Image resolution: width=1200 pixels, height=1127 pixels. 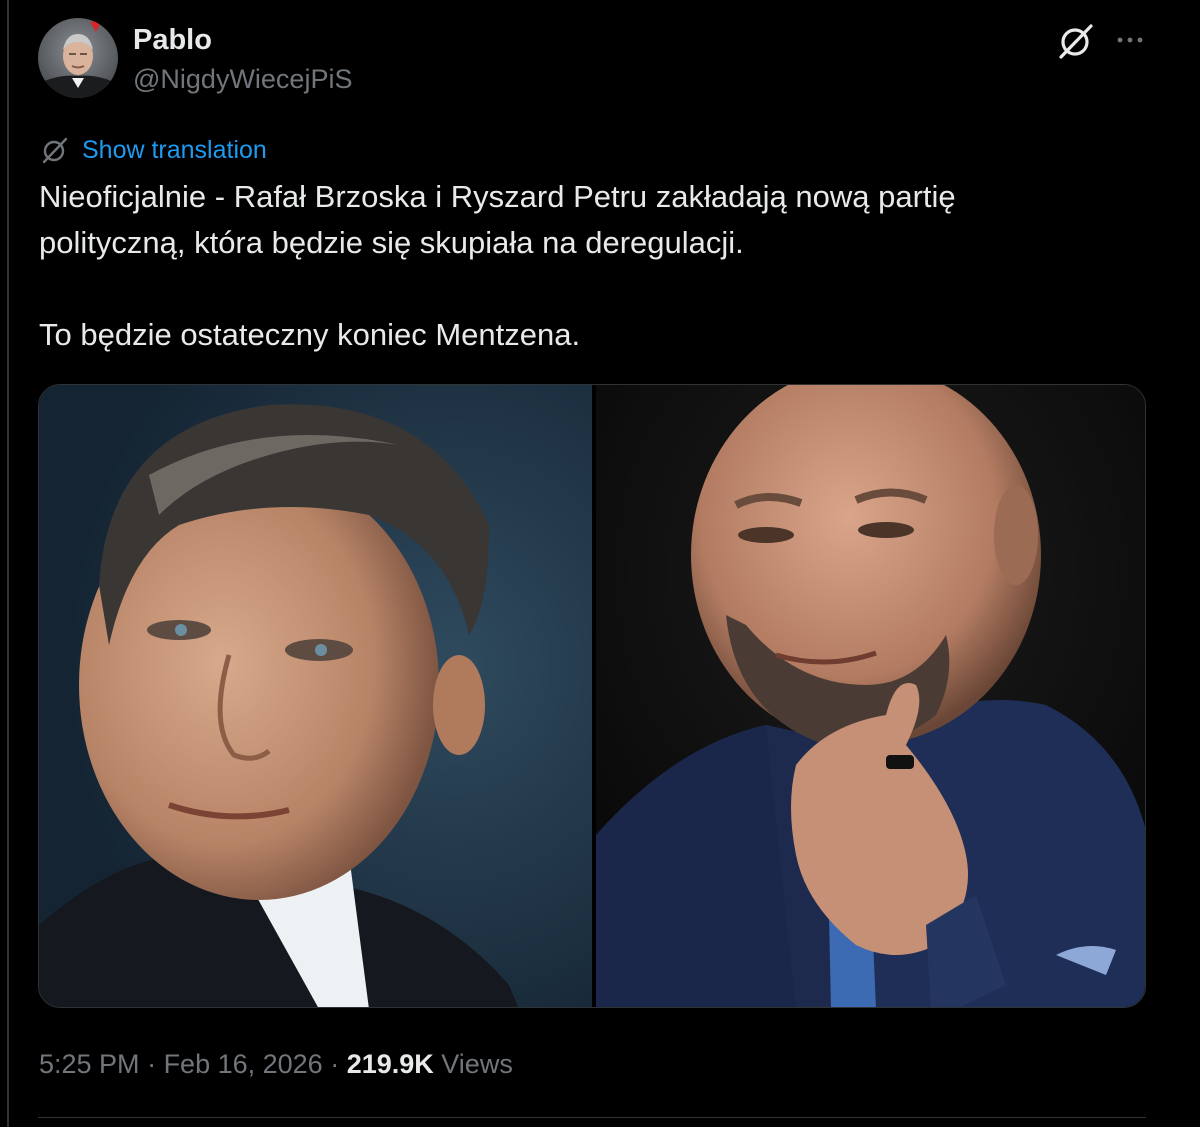 I want to click on views-label: Views, so click(x=473, y=1064).